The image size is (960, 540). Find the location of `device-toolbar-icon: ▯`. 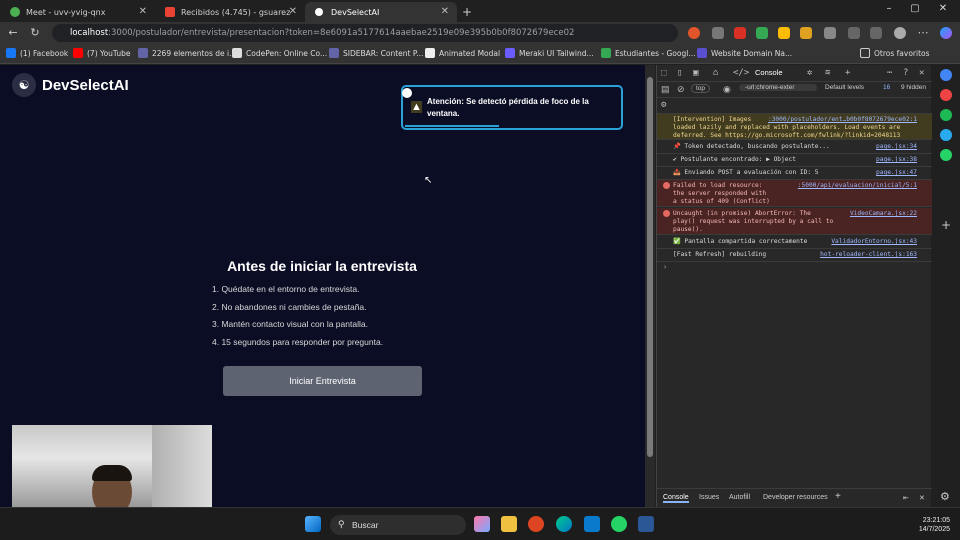

device-toolbar-icon: ▯ is located at coordinates (679, 73).